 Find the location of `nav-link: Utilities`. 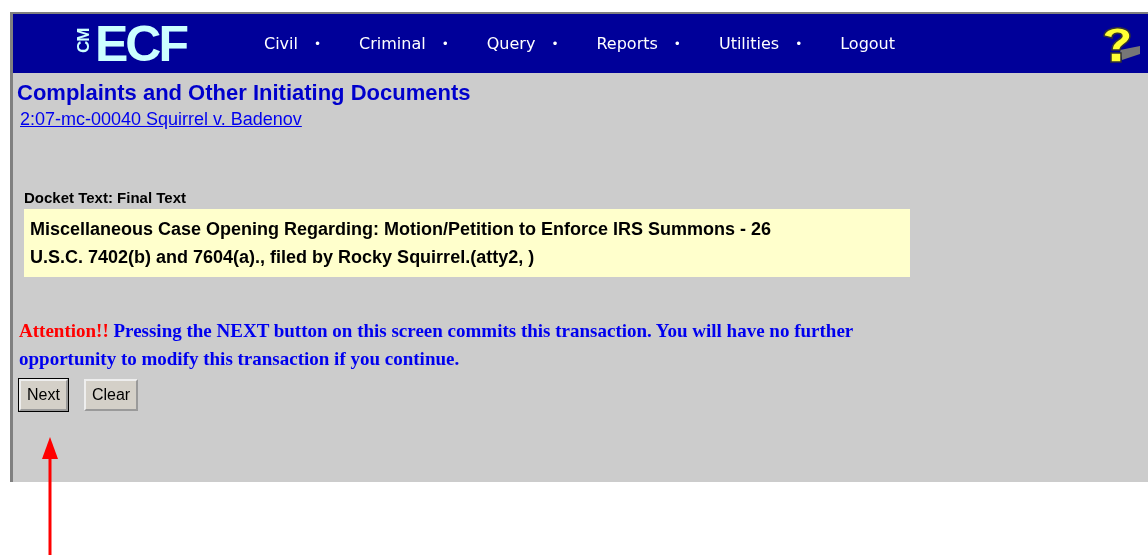

nav-link: Utilities is located at coordinates (749, 43).